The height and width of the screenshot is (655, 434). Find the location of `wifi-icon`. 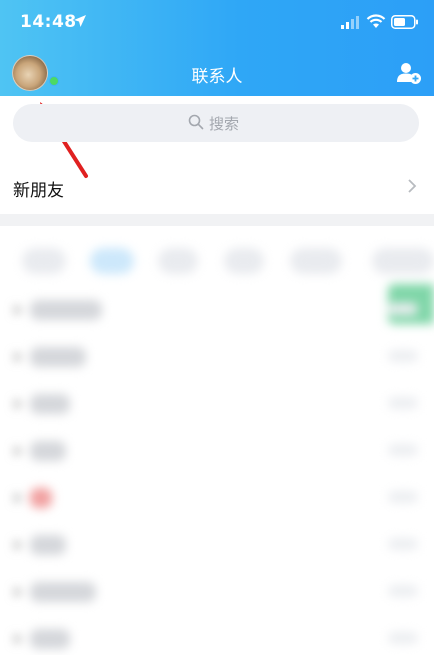

wifi-icon is located at coordinates (376, 21).